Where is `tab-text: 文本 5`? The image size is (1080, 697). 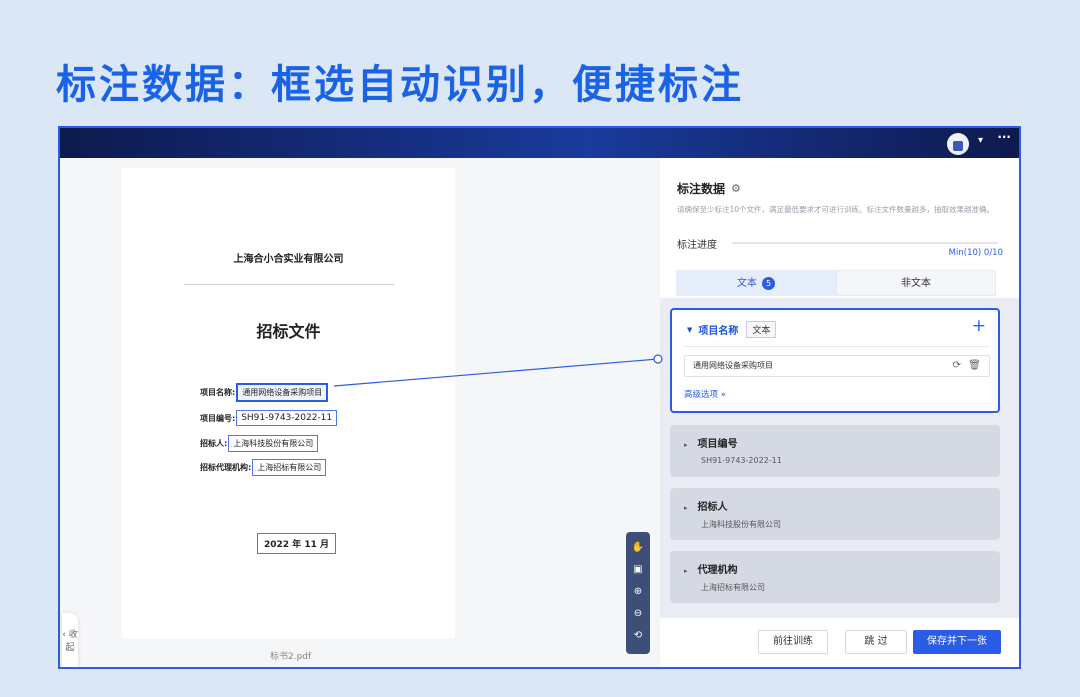 tab-text: 文本 5 is located at coordinates (756, 283).